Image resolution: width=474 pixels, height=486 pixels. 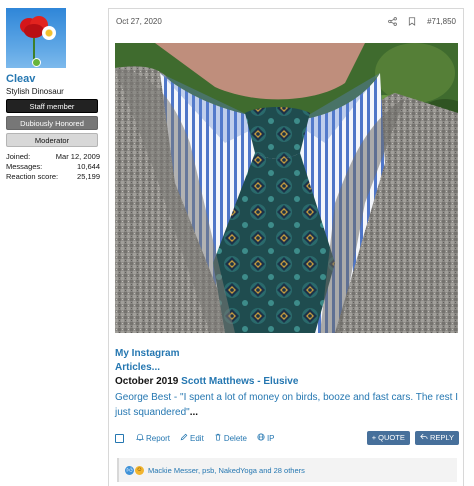 I want to click on delete-button: Delete, so click(x=230, y=438).